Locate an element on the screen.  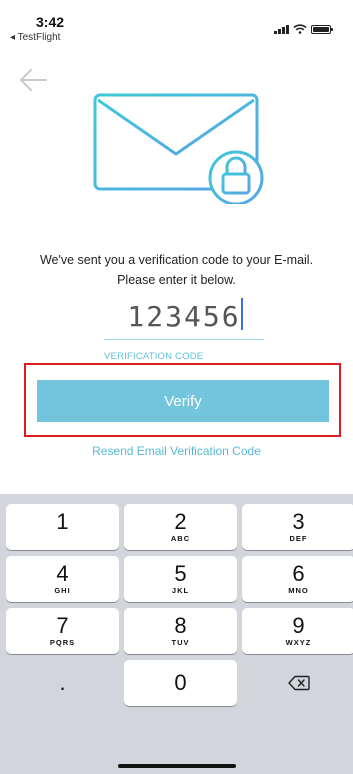
key-letters: MNO is located at coordinates (298, 590).